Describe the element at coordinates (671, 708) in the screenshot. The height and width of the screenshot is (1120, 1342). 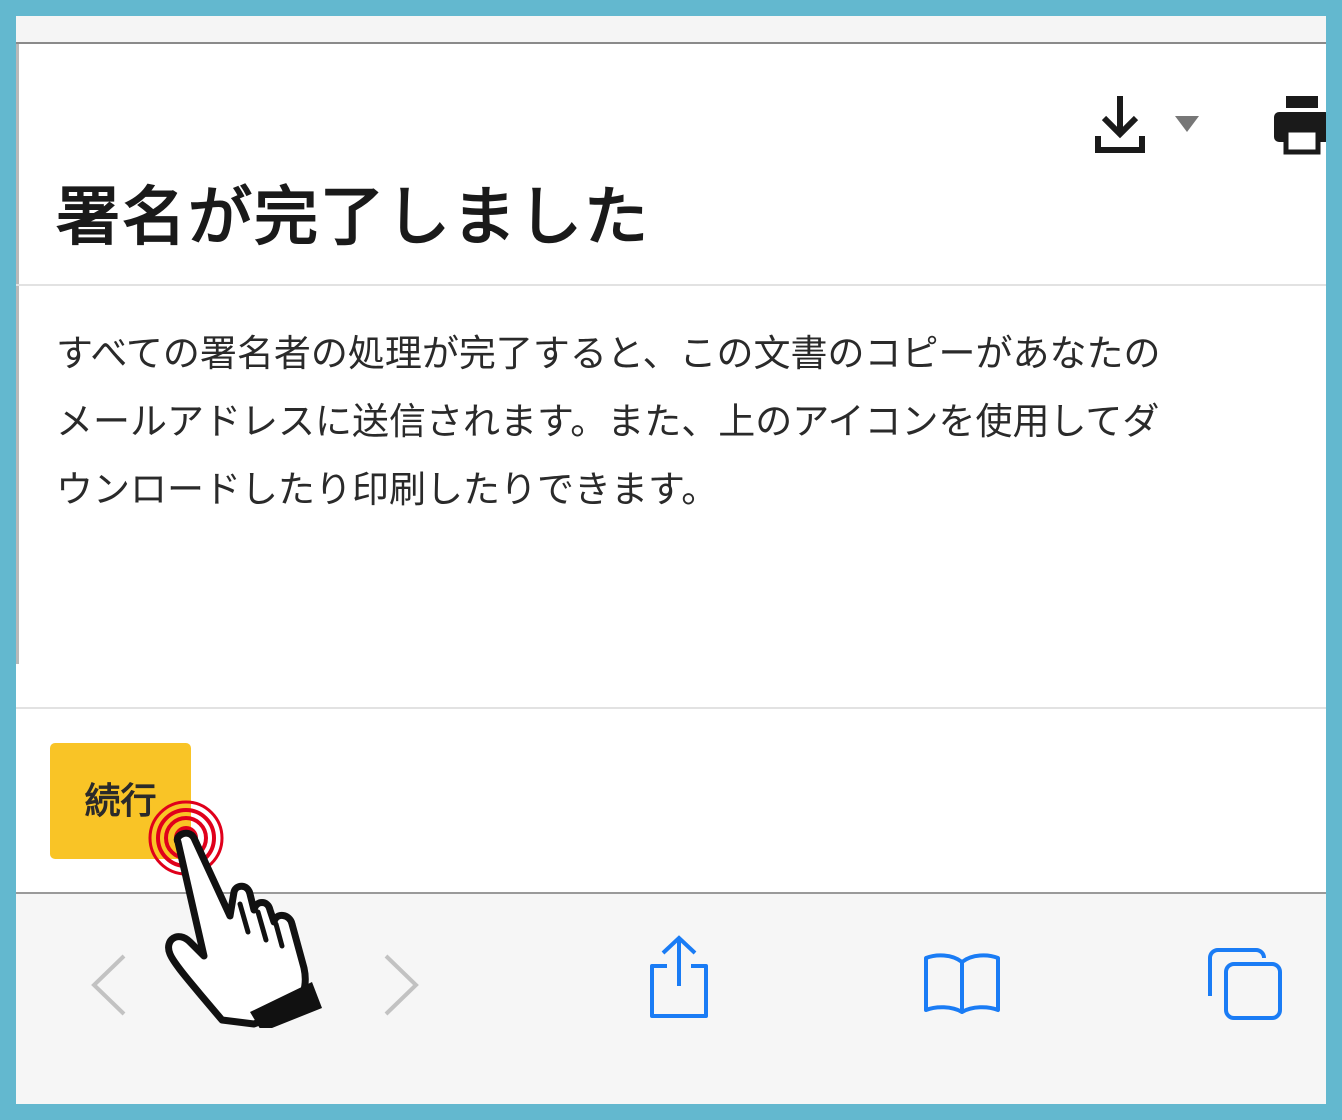
I see `footer-divider` at that location.